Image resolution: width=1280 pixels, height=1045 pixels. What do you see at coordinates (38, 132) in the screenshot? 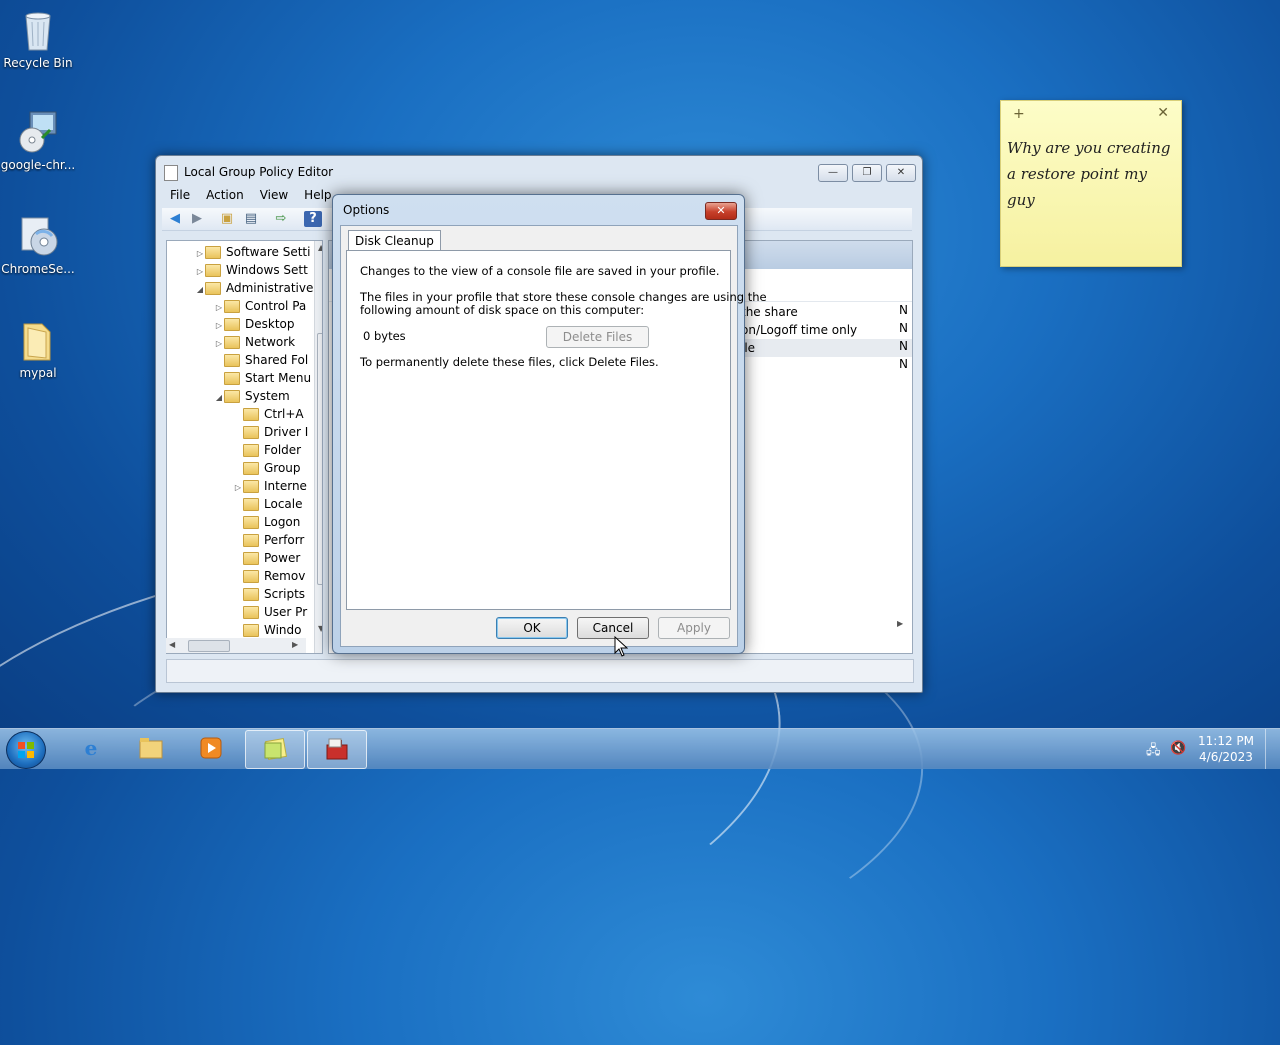
I see `installer-icon` at bounding box center [38, 132].